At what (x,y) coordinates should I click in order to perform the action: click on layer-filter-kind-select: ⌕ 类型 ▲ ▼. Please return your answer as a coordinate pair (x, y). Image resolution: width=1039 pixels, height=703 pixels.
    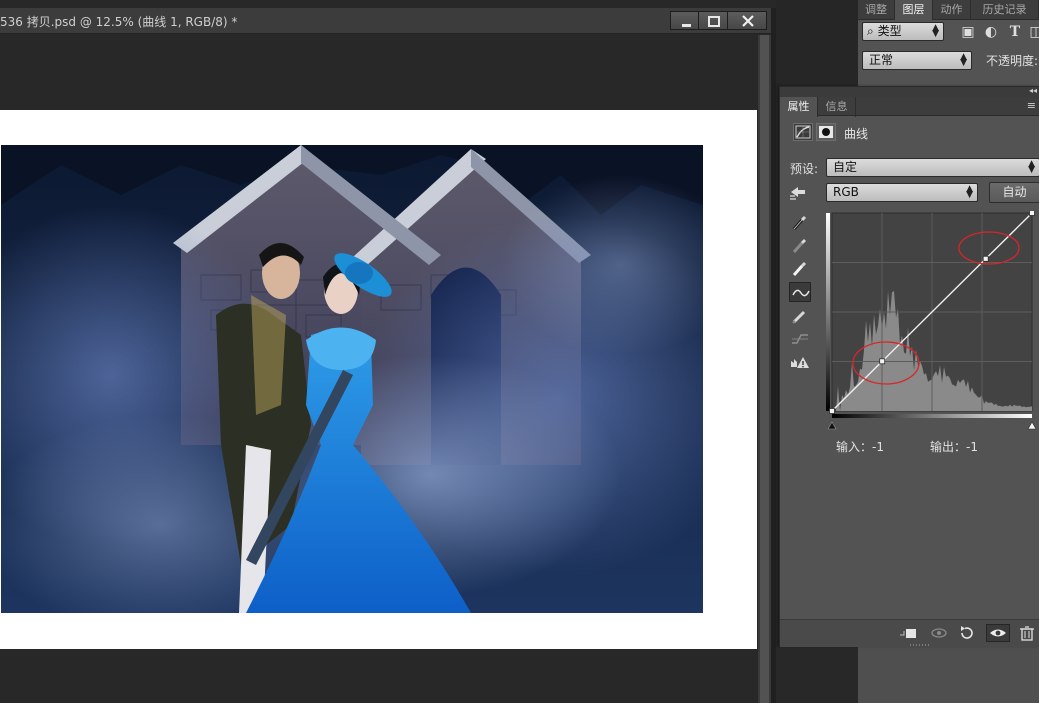
    Looking at the image, I should click on (903, 31).